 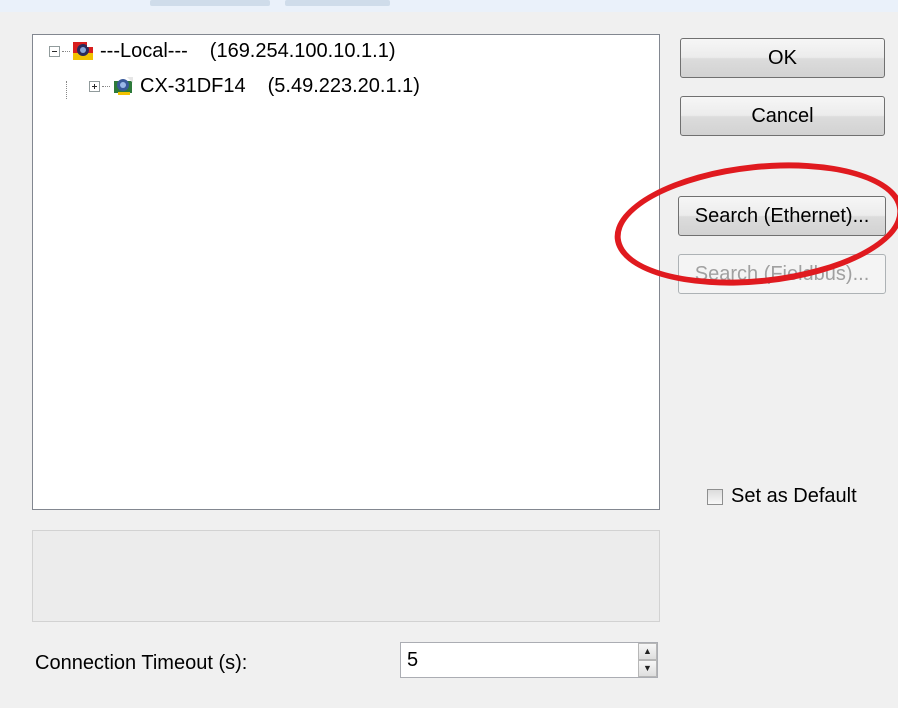 What do you see at coordinates (647, 651) in the screenshot?
I see `spin-up-icon: ▲` at bounding box center [647, 651].